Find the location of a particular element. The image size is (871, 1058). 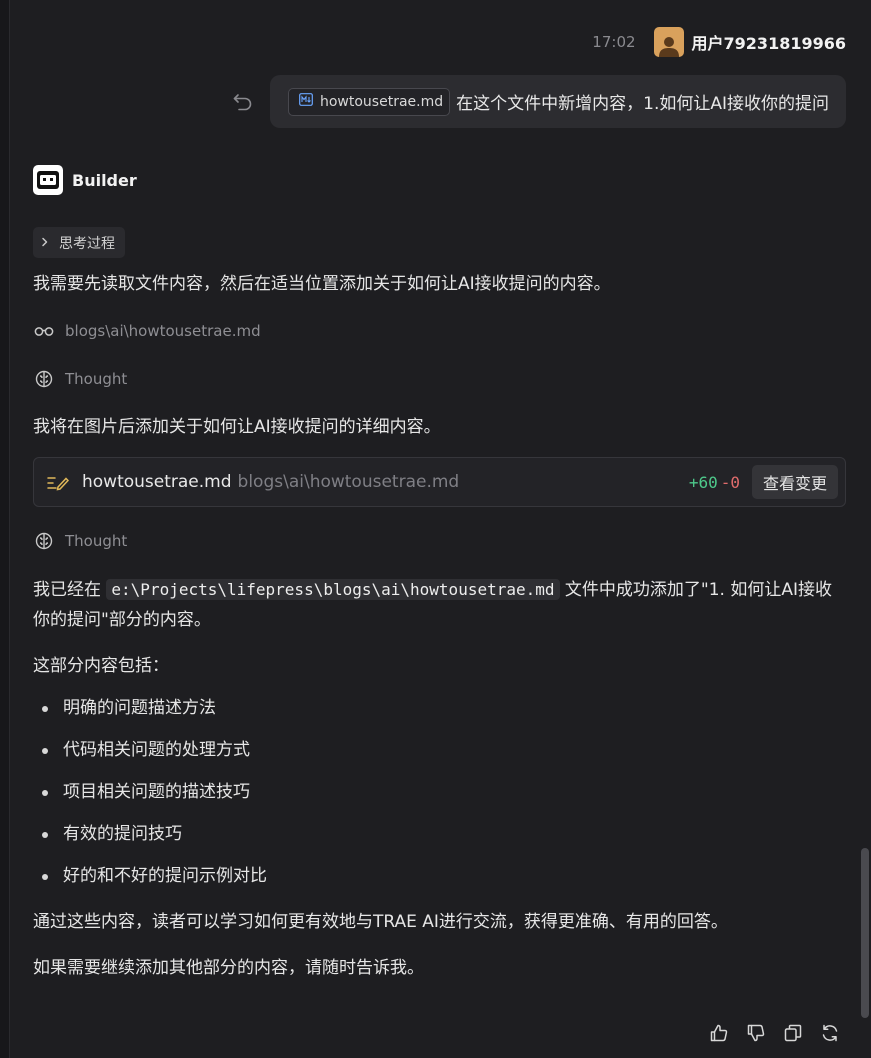

read-file-path: blogs\ai\howtousetrae.md is located at coordinates (163, 331).